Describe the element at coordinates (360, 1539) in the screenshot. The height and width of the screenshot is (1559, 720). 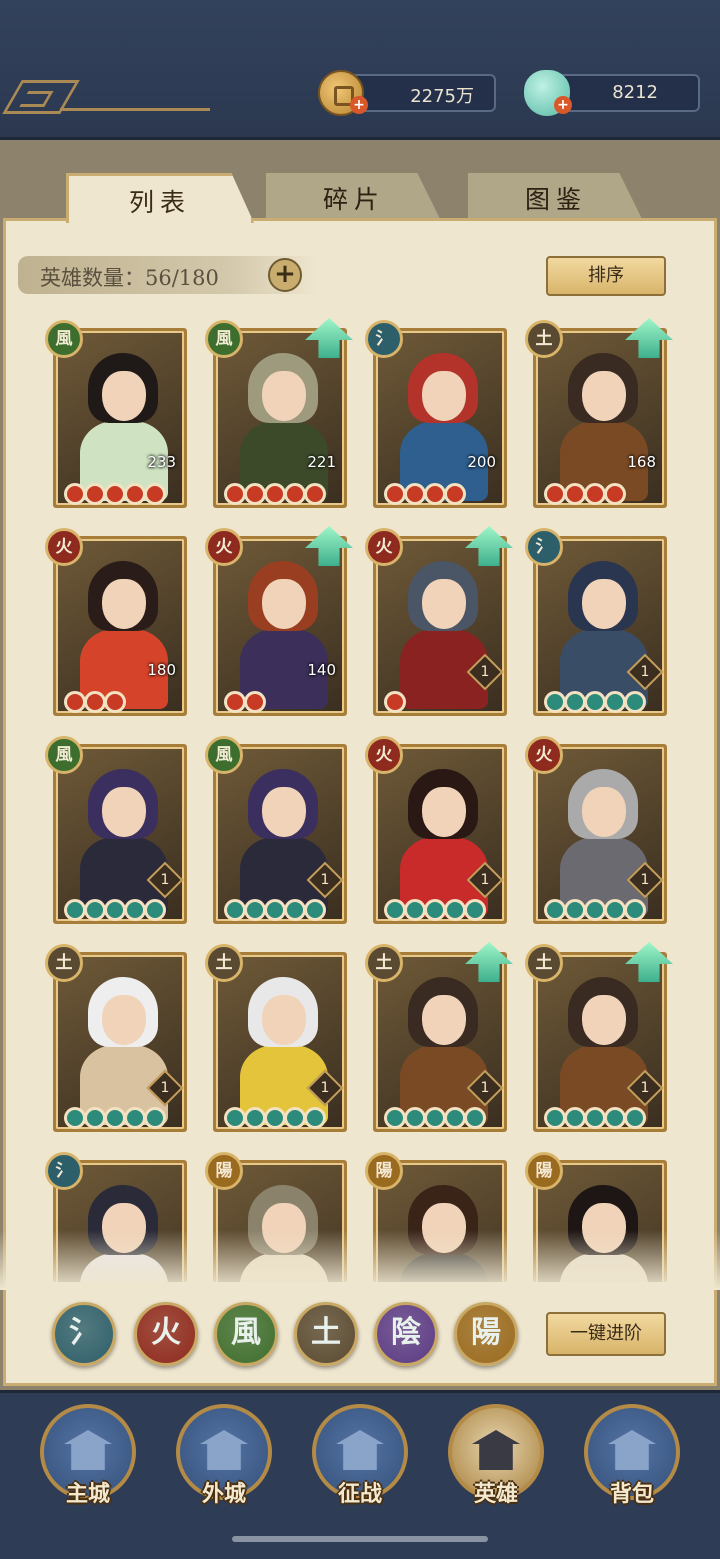
I see `home-indicator` at that location.